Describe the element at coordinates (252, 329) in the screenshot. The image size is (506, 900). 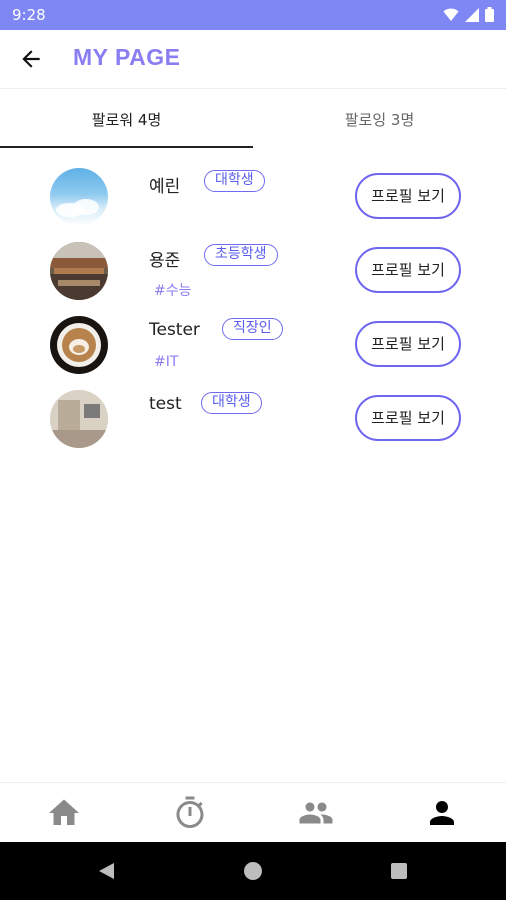
I see `status-badge: 직장인` at that location.